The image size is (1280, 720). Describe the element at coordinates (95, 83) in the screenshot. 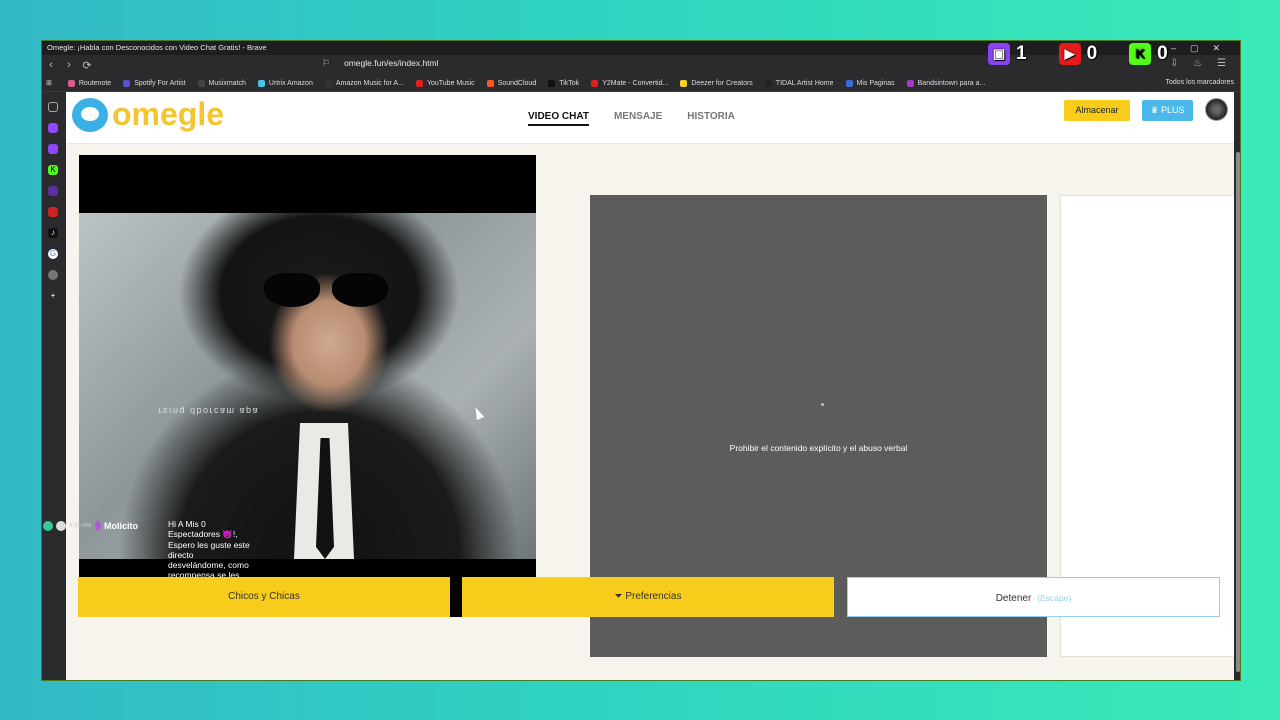

I see `bookmark-label: Routenote` at that location.